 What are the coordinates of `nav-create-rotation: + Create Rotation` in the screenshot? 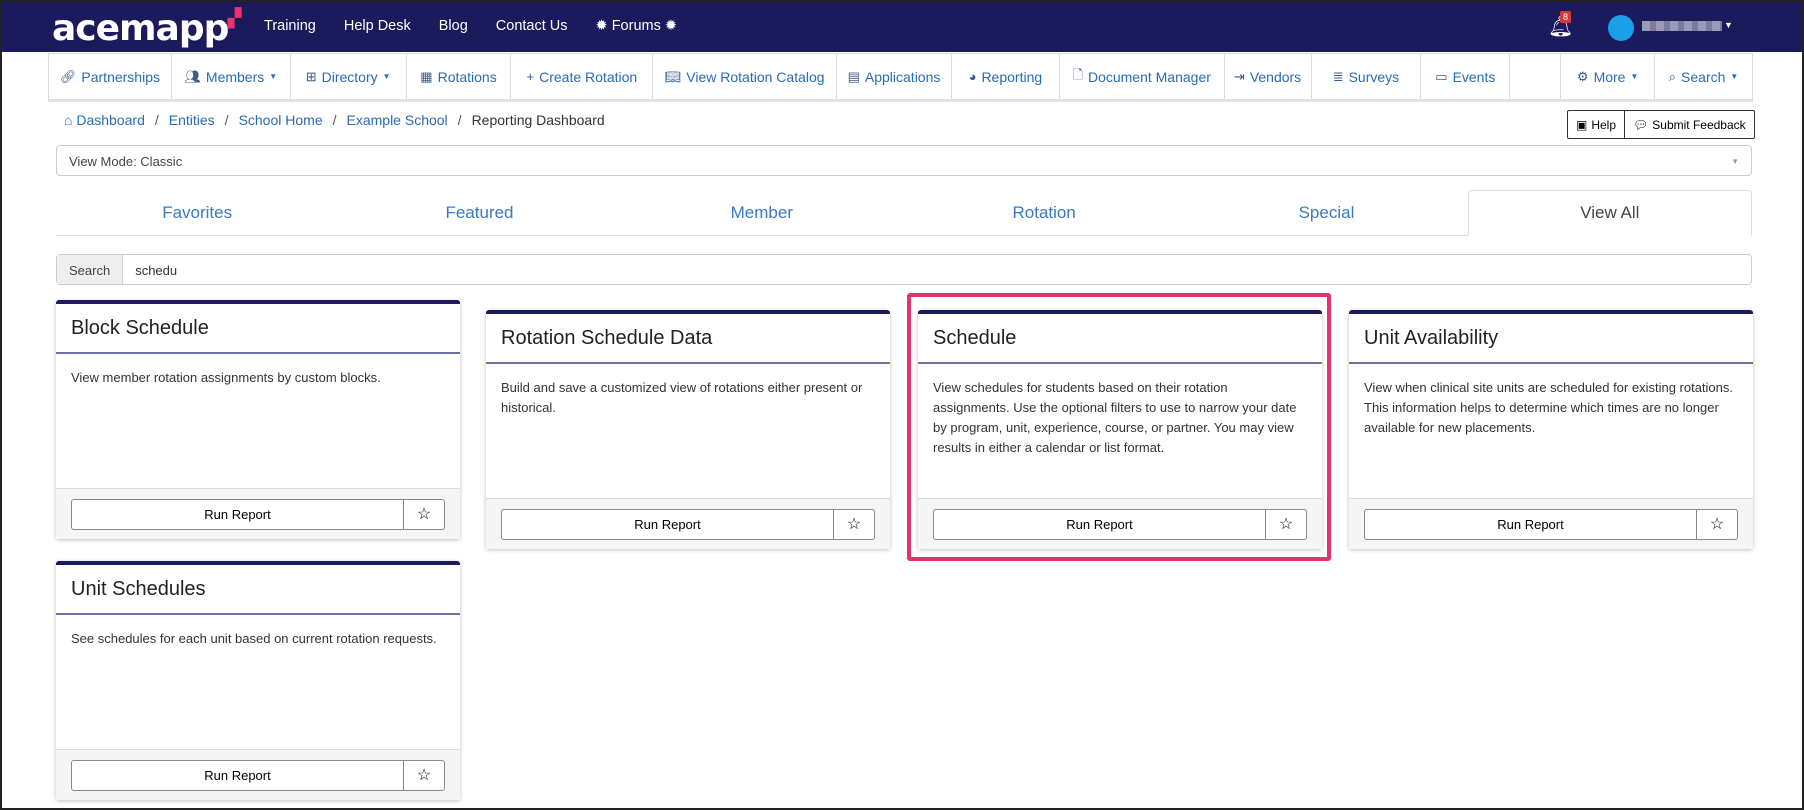 It's located at (582, 76).